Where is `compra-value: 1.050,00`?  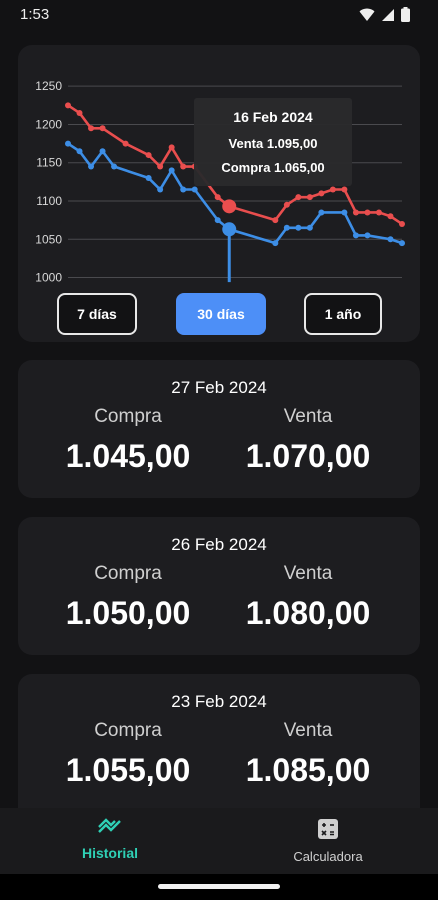 compra-value: 1.050,00 is located at coordinates (128, 613).